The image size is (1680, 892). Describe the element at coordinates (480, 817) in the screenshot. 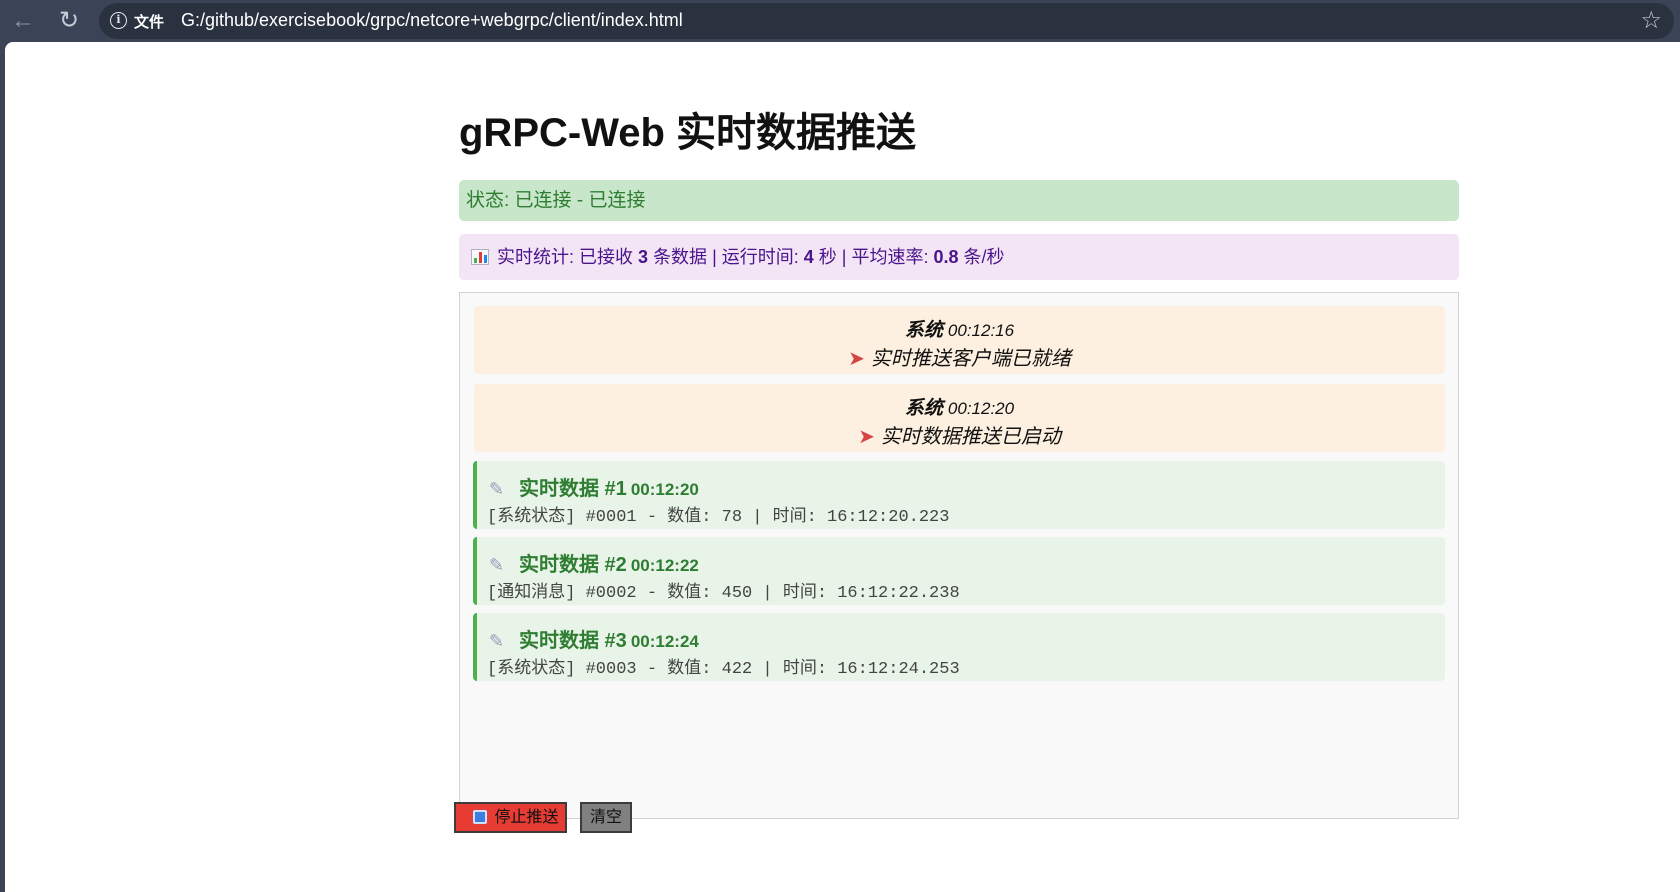

I see `stop-square-icon` at that location.